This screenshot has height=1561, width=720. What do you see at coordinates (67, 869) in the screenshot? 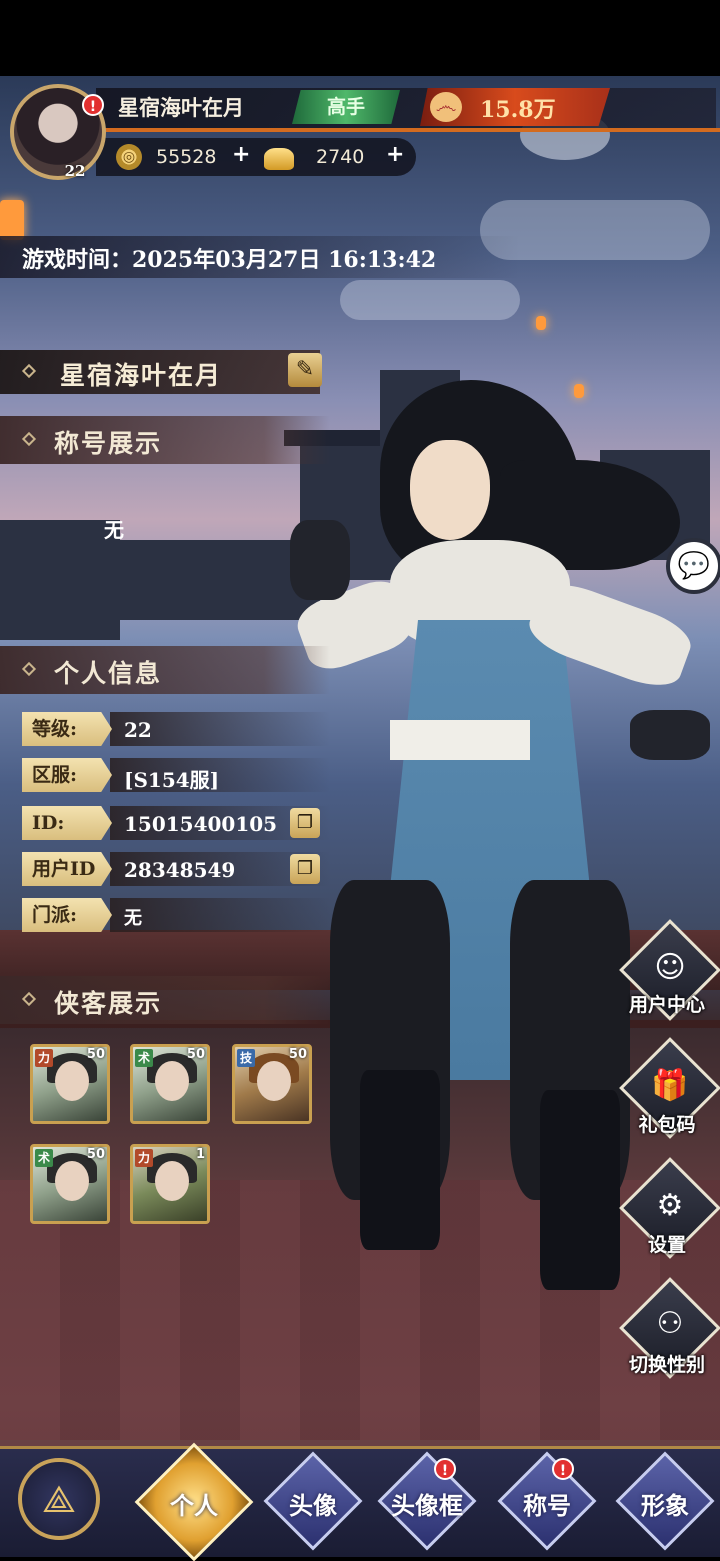
I see `user-id-label: 用户ID` at bounding box center [67, 869].